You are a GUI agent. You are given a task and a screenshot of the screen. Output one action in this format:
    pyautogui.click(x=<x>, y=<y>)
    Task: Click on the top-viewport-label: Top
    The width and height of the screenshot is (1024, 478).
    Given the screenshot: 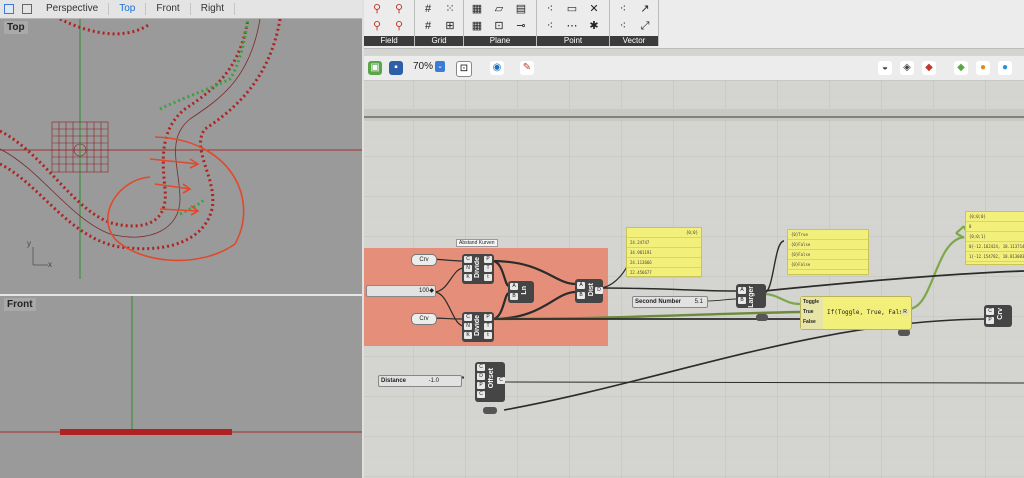 What is the action you would take?
    pyautogui.click(x=16, y=27)
    